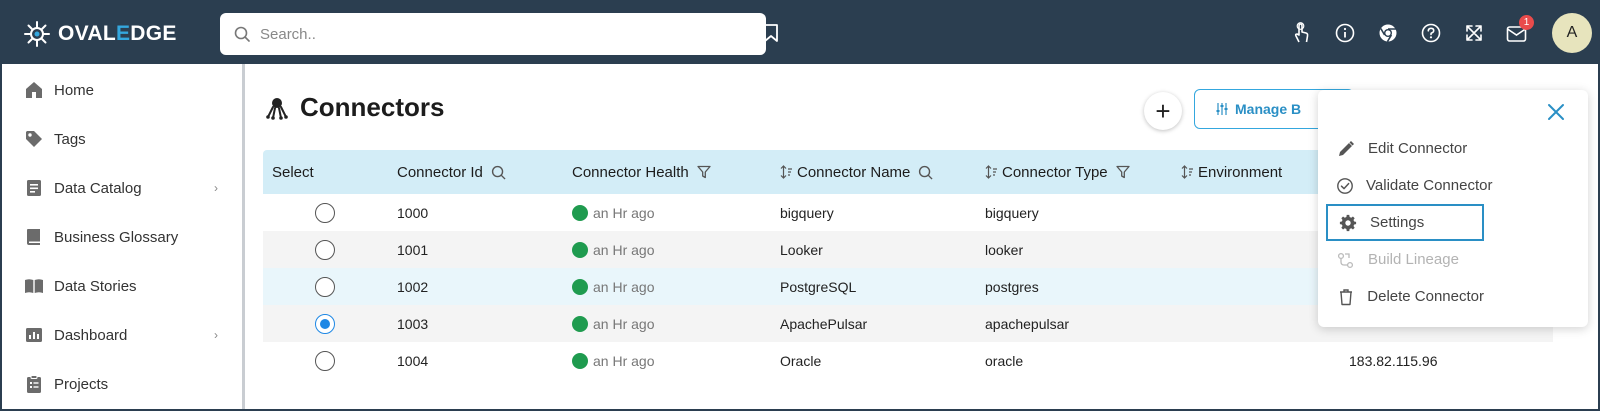 The image size is (1600, 411). Describe the element at coordinates (641, 172) in the screenshot. I see `column-header-connector-health: Connector Health` at that location.